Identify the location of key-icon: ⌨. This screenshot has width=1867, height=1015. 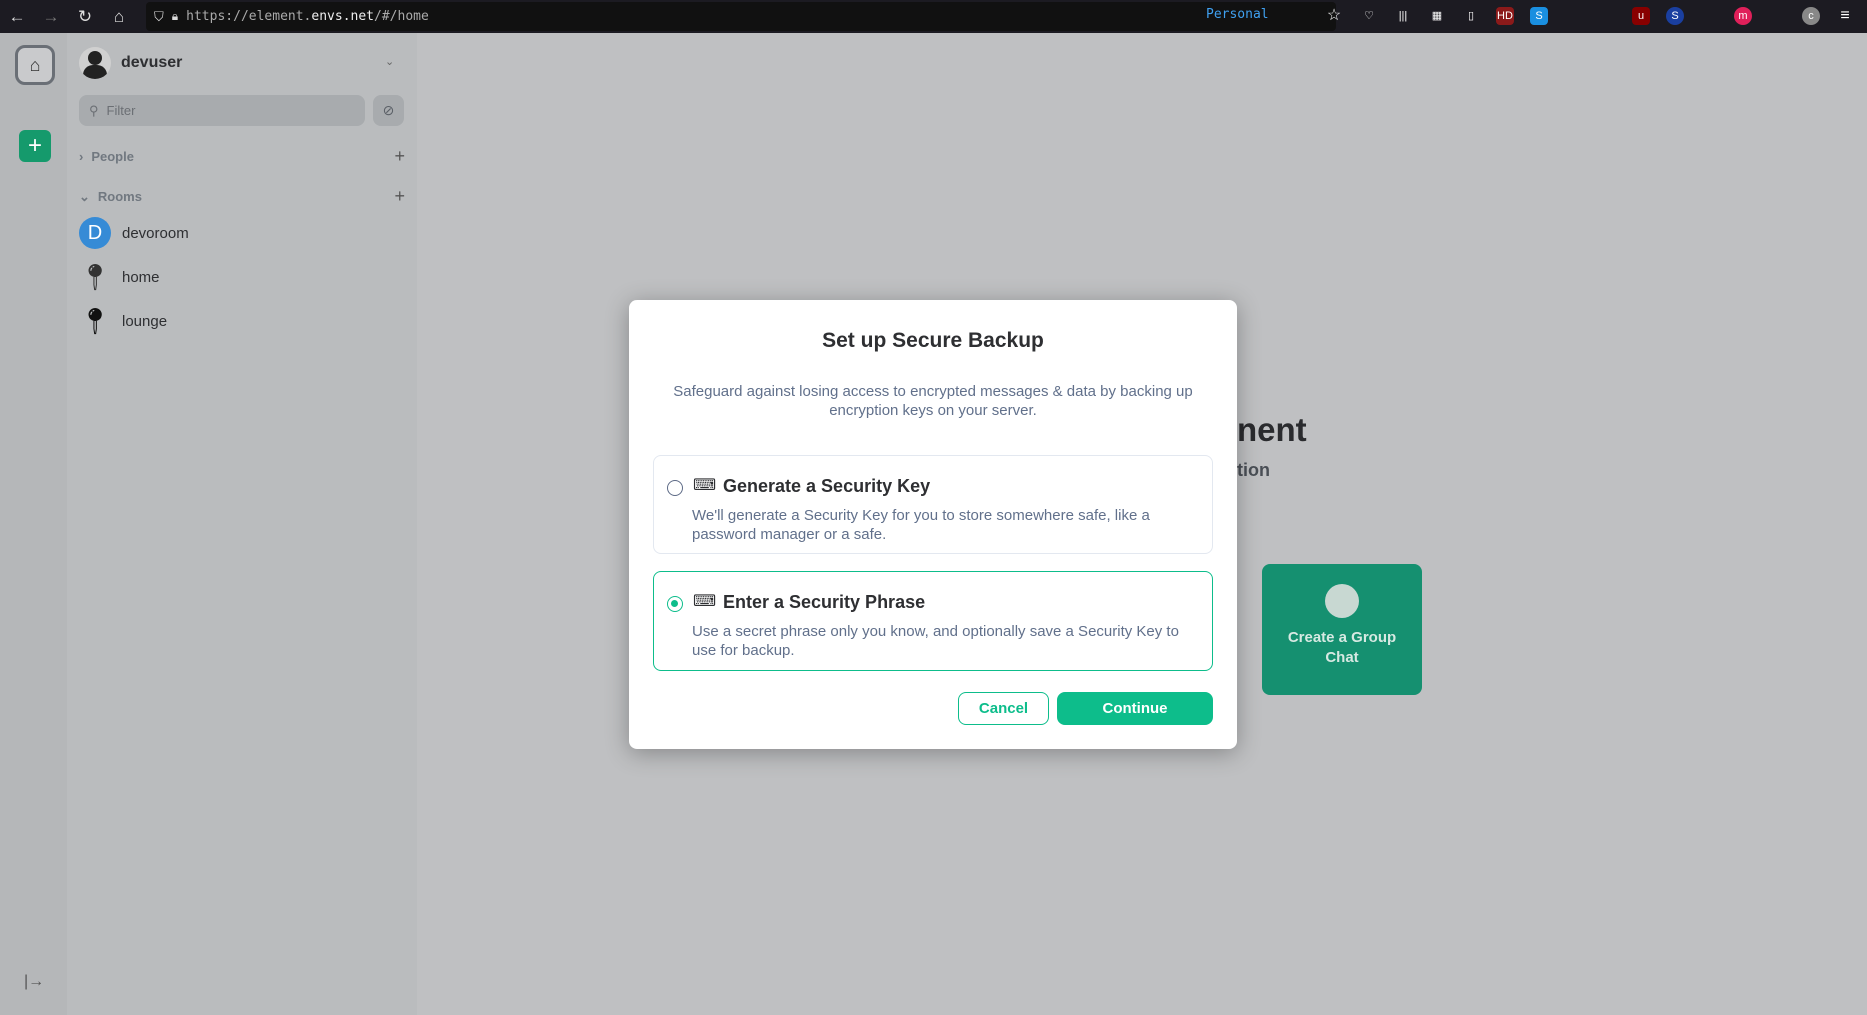
(705, 485).